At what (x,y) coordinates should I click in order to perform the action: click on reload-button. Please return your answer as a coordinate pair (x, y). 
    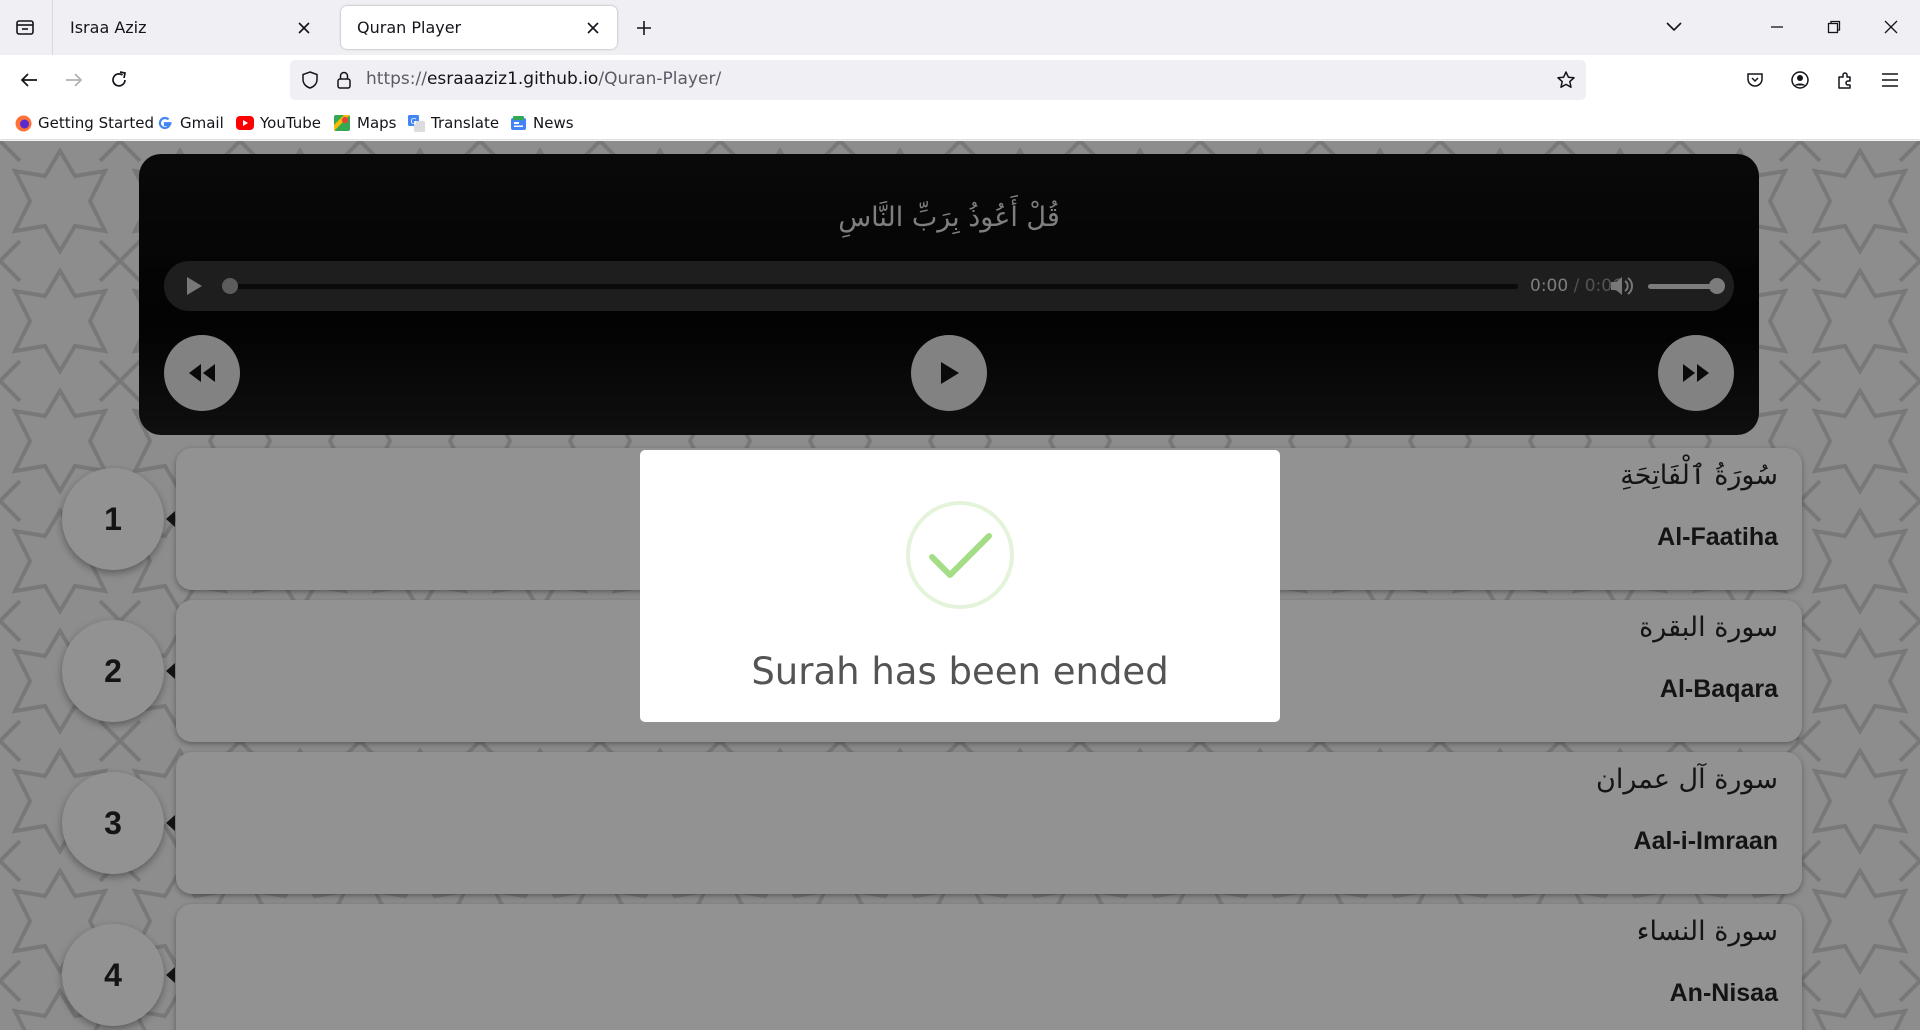
    Looking at the image, I should click on (119, 80).